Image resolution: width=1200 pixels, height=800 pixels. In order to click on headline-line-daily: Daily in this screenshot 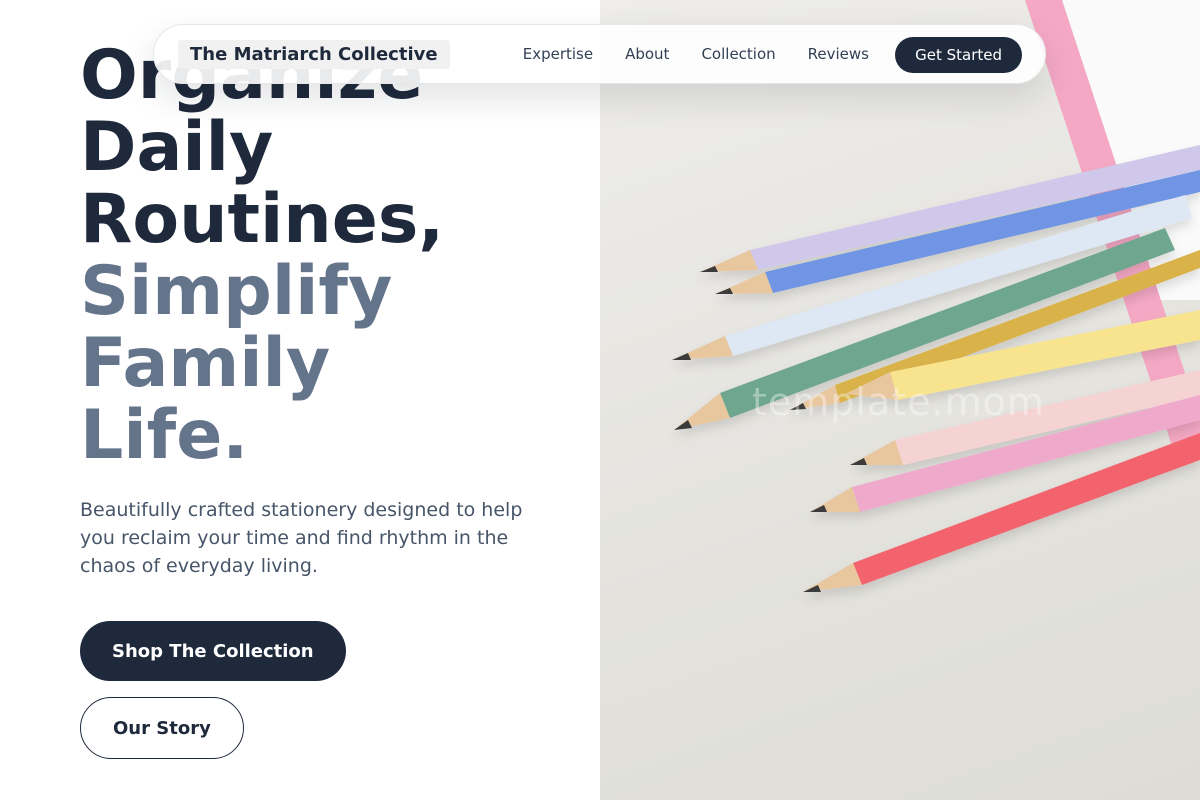, I will do `click(177, 147)`.